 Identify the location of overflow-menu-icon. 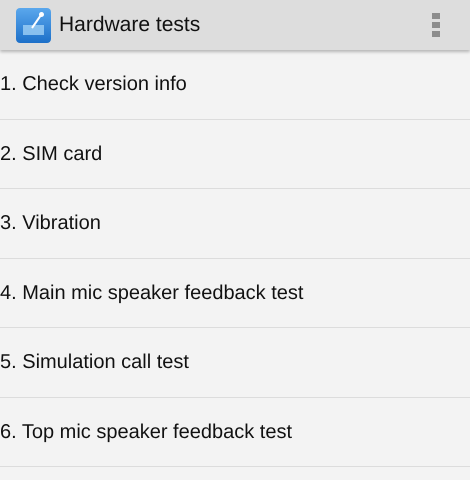
(436, 25).